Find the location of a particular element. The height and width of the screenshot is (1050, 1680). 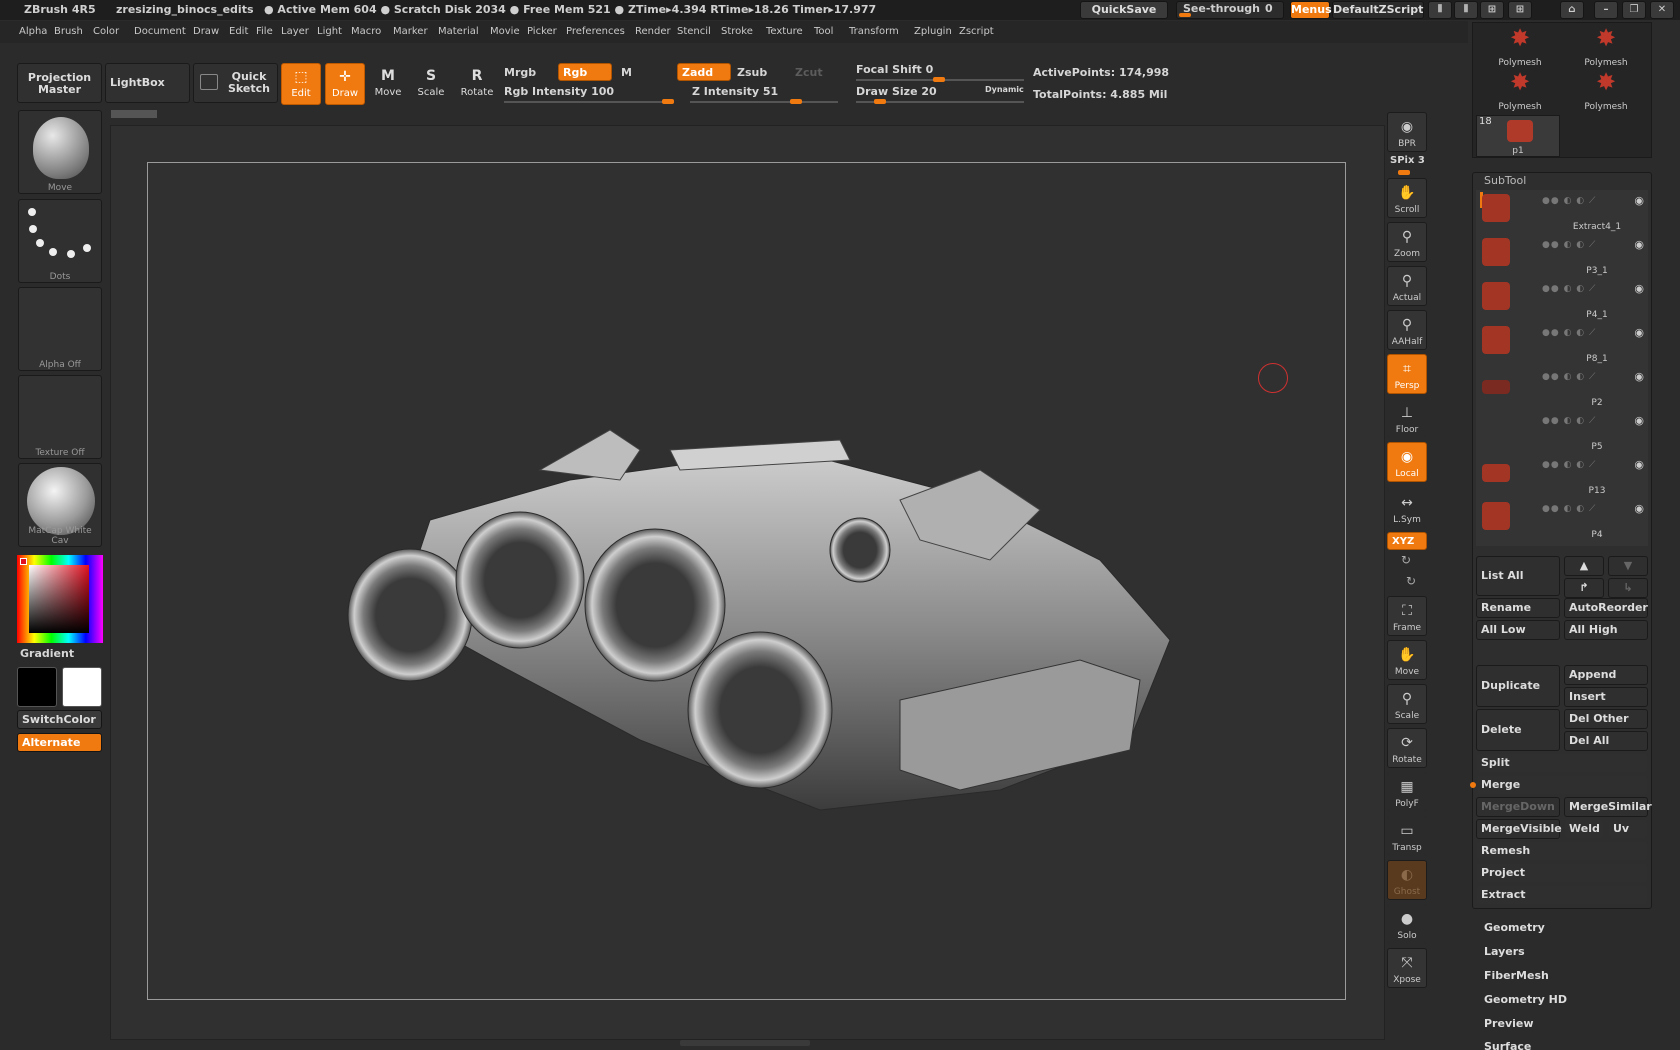

material-thumbnail: MatCap White Cav is located at coordinates (60, 505).